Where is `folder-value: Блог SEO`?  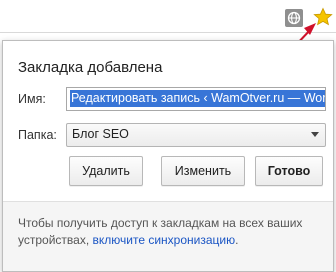 folder-value: Блог SEO is located at coordinates (100, 134).